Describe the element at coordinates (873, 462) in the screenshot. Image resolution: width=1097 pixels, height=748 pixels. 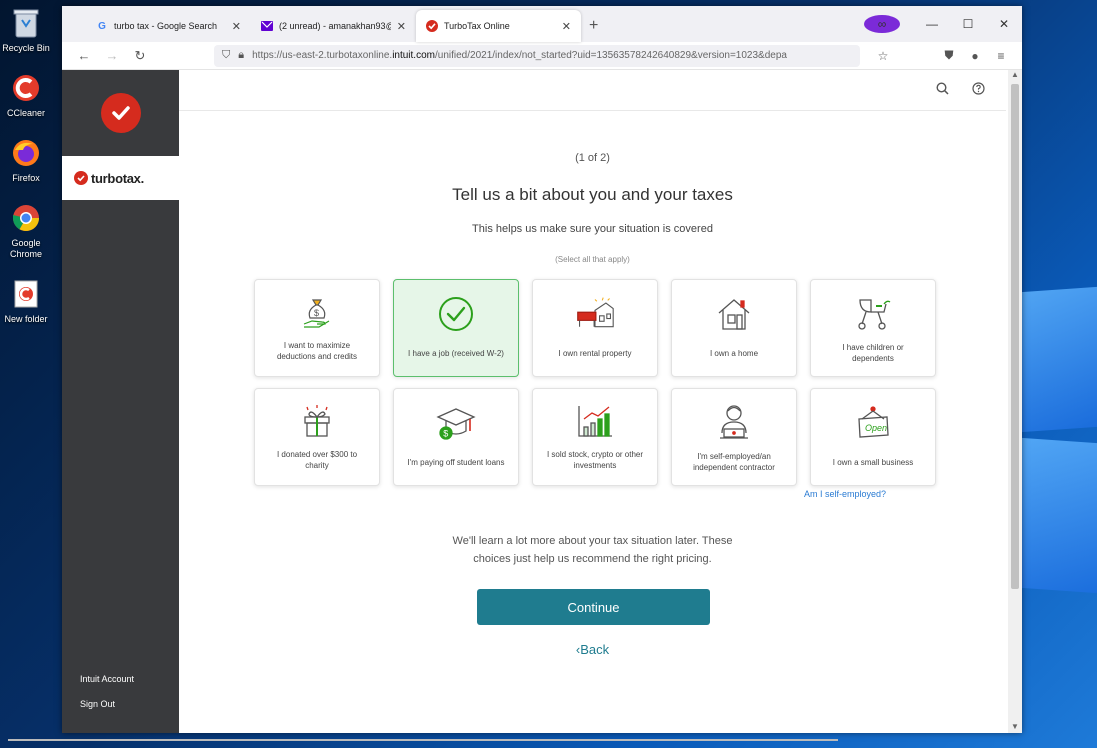
I see `card-label: I own a small business` at that location.